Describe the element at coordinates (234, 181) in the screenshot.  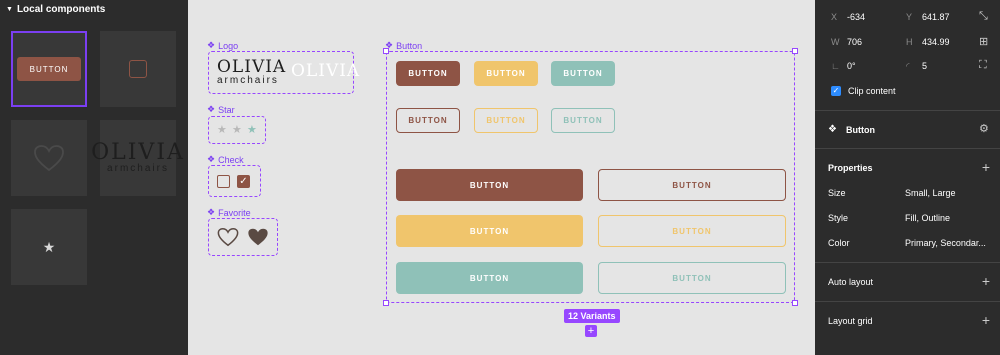
I see `check-component-set: ✓` at that location.